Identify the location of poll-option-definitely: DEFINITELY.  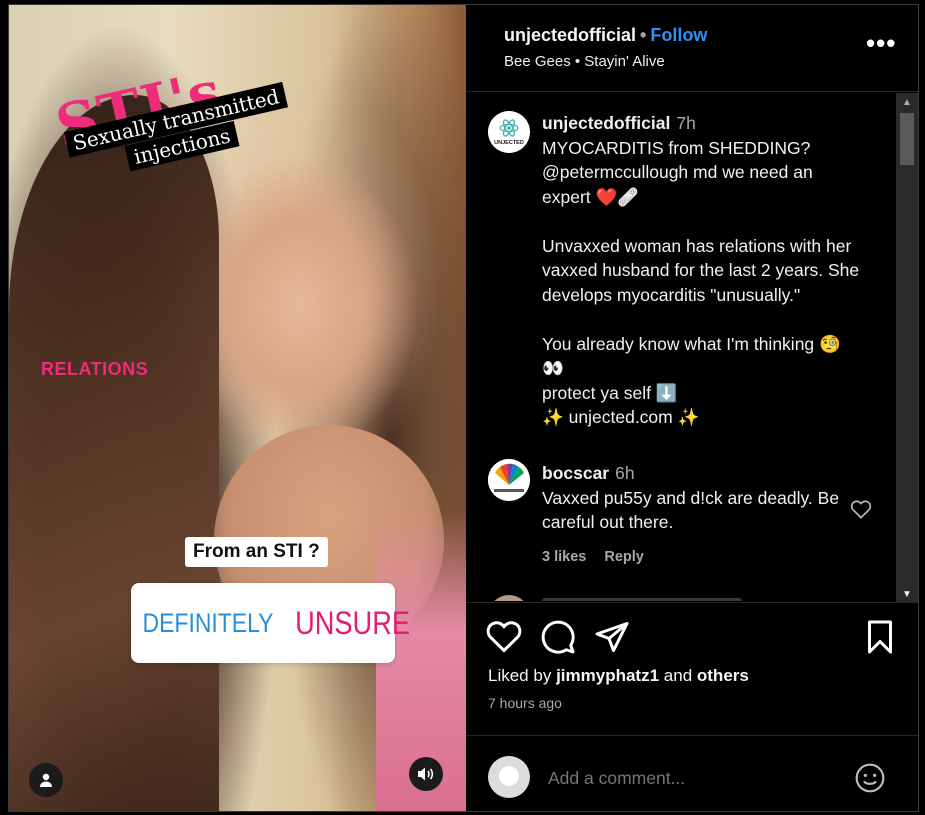
(208, 623).